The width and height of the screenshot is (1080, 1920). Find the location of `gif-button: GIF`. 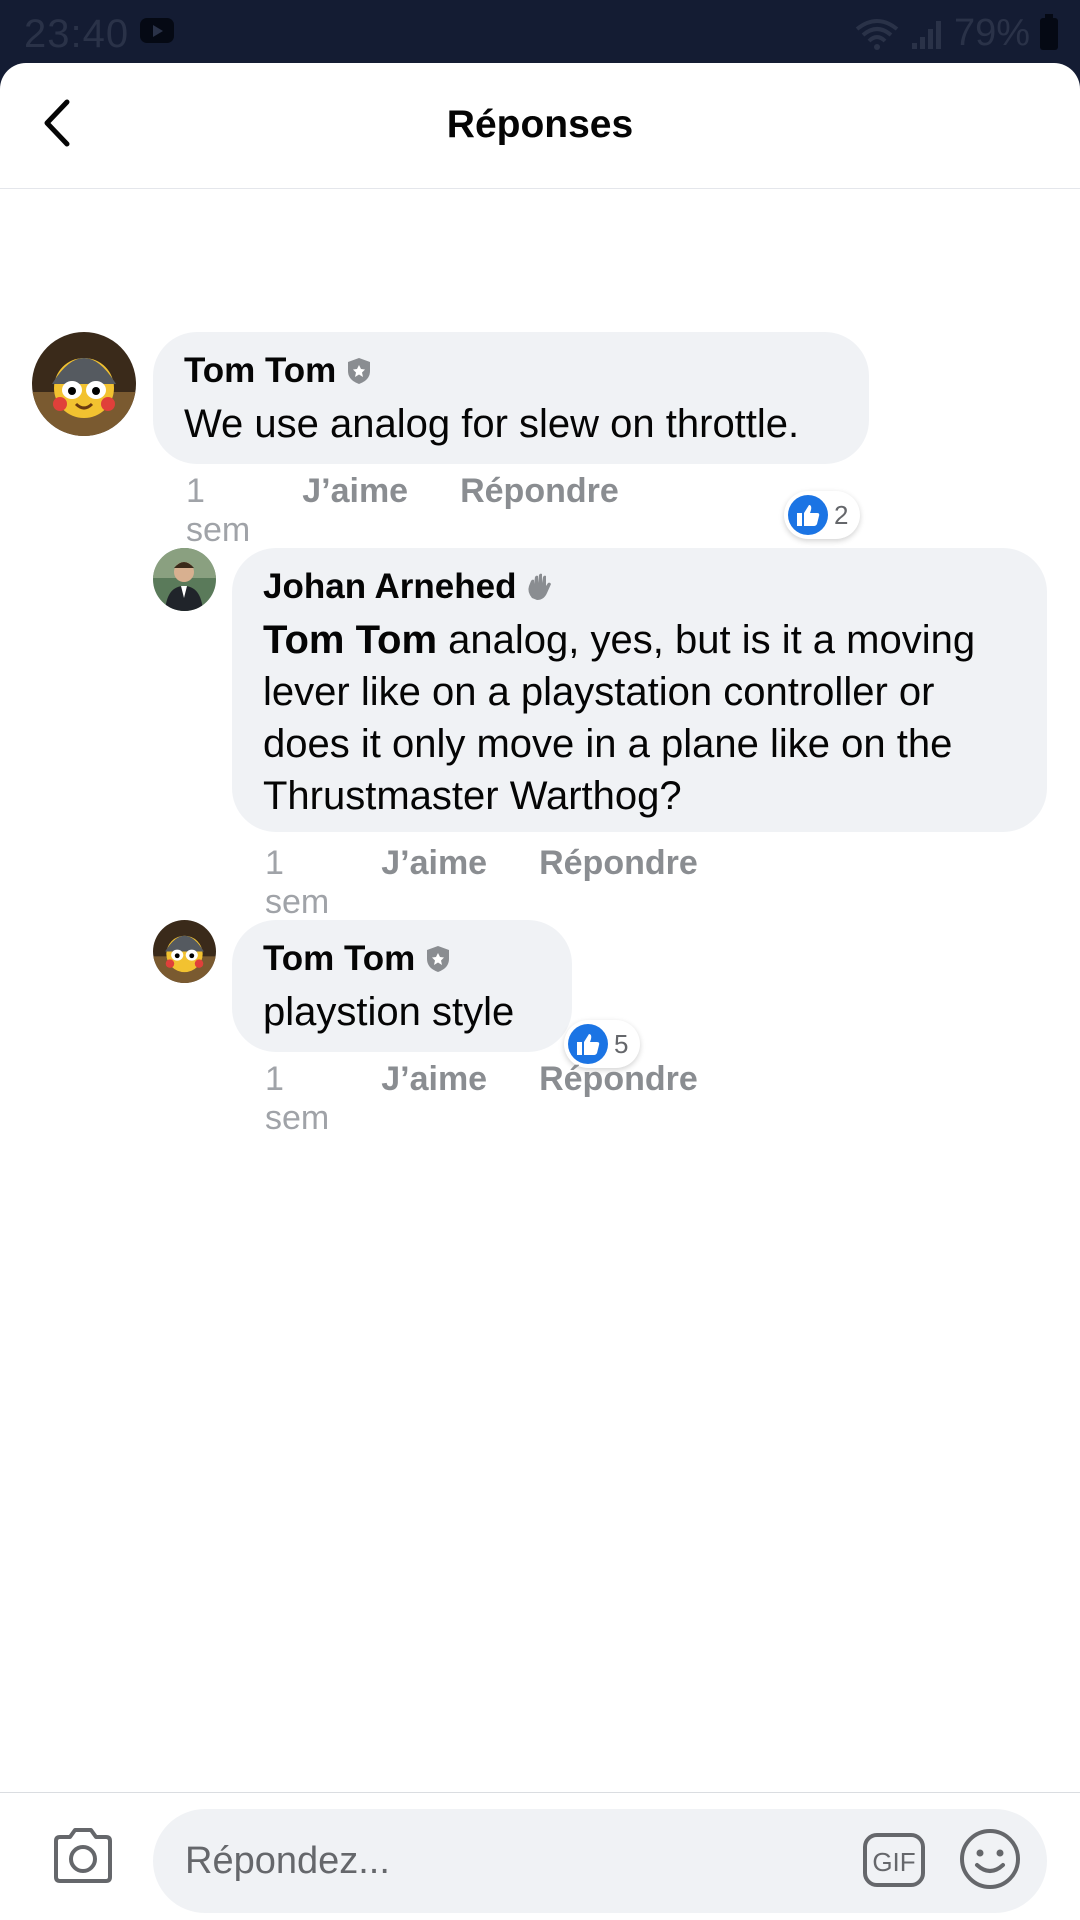

gif-button: GIF is located at coordinates (894, 1860).